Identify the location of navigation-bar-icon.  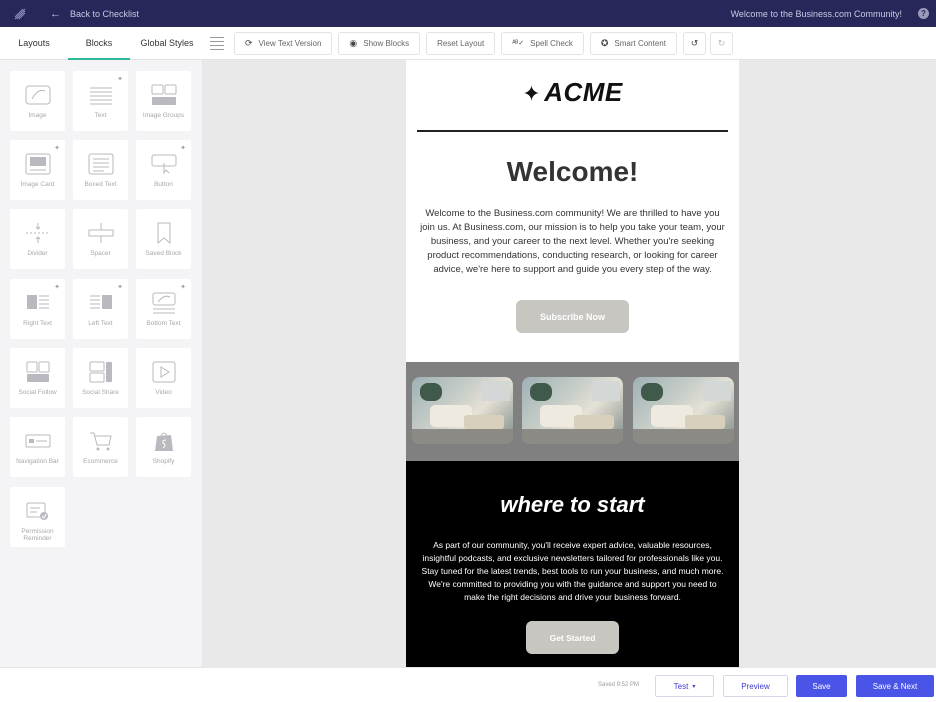
(38, 441).